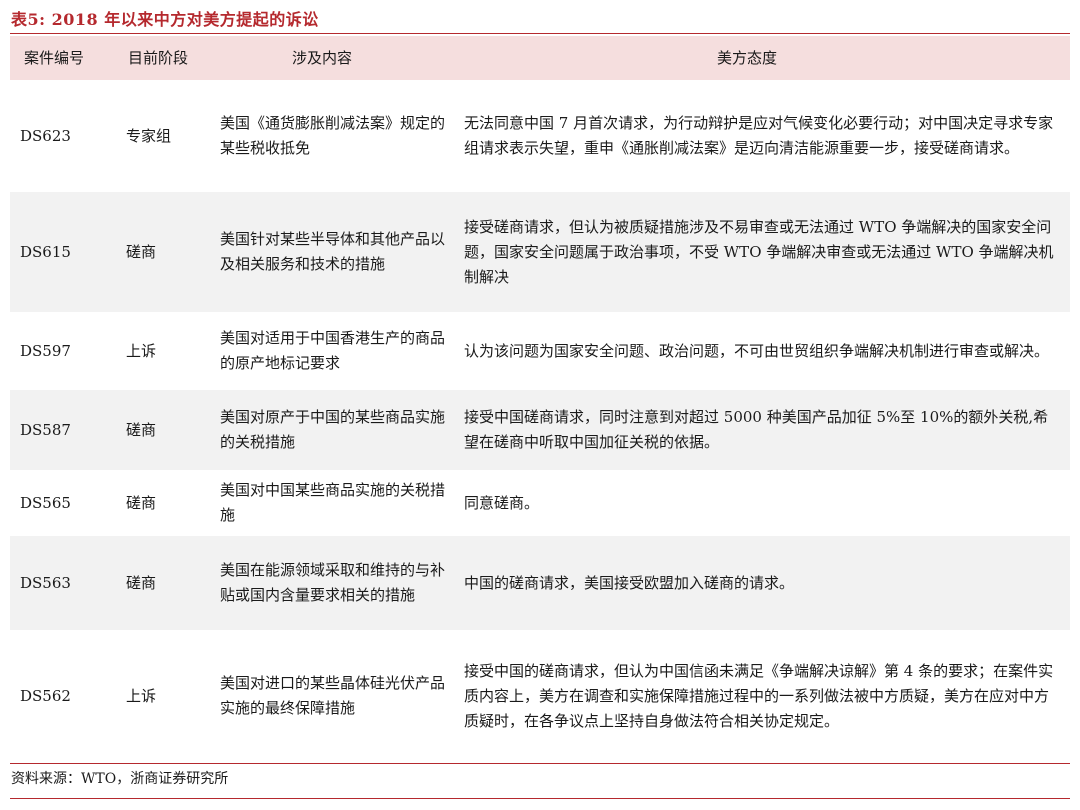 This screenshot has width=1080, height=810. Describe the element at coordinates (45, 582) in the screenshot. I see `case-number: DS563` at that location.